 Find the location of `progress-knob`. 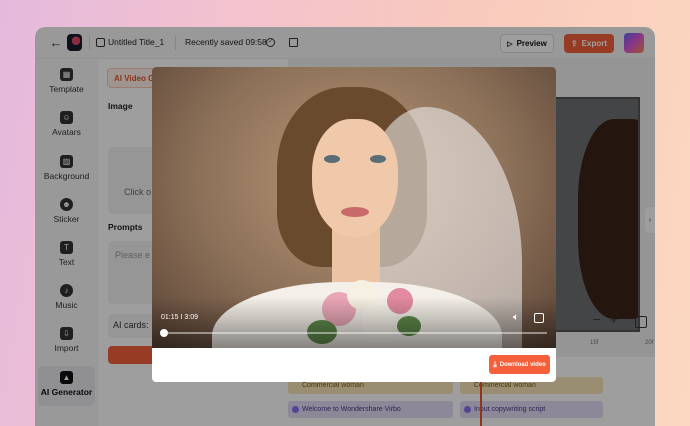

progress-knob is located at coordinates (164, 333).